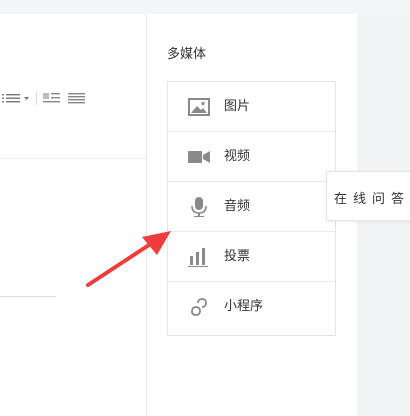 This screenshot has width=410, height=416. I want to click on media-item-label: 图片, so click(237, 106).